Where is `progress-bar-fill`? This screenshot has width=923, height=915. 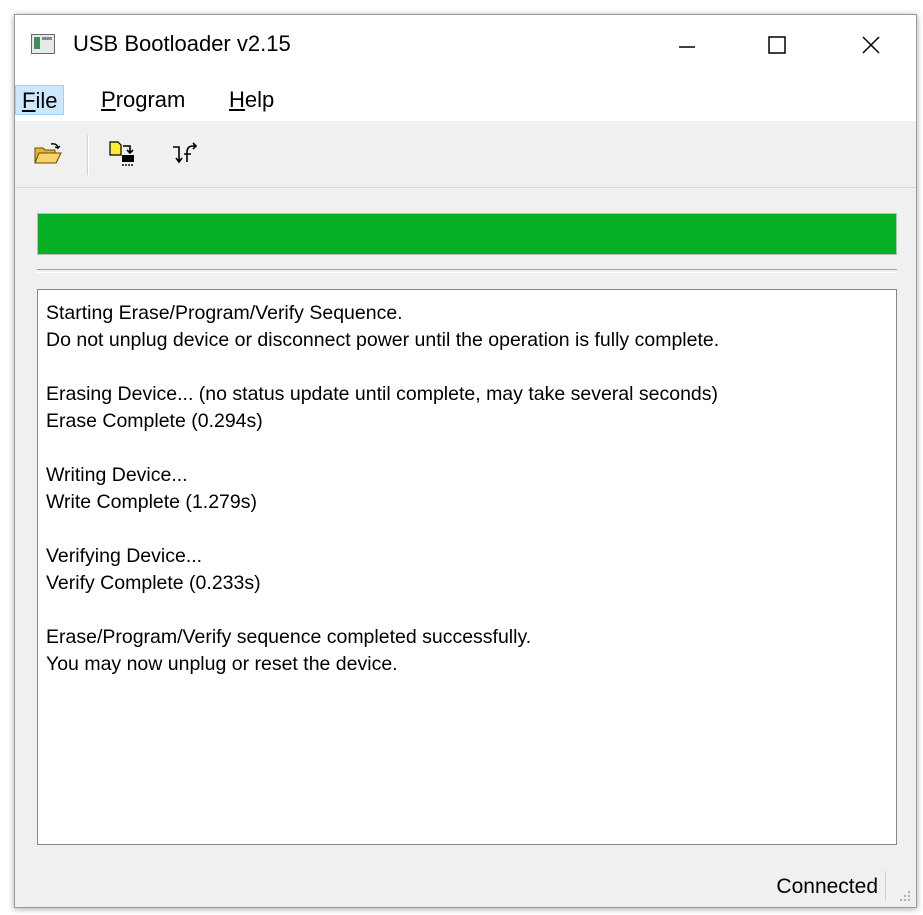
progress-bar-fill is located at coordinates (467, 234).